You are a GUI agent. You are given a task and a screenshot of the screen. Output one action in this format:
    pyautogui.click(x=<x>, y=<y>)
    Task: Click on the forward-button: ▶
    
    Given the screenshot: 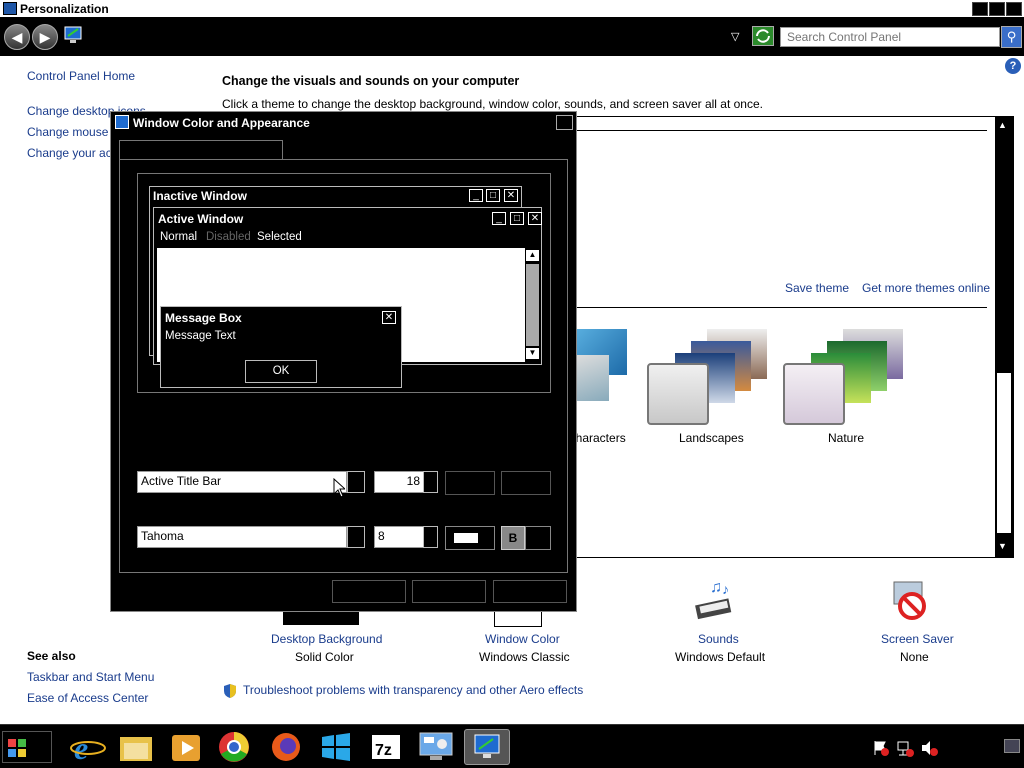 What is the action you would take?
    pyautogui.click(x=45, y=37)
    